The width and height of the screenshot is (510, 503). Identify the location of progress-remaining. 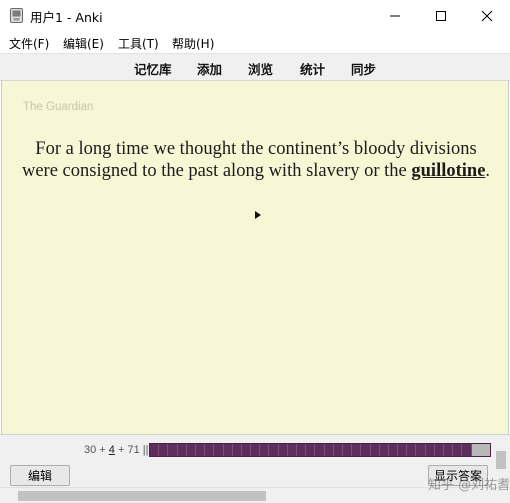
(481, 450).